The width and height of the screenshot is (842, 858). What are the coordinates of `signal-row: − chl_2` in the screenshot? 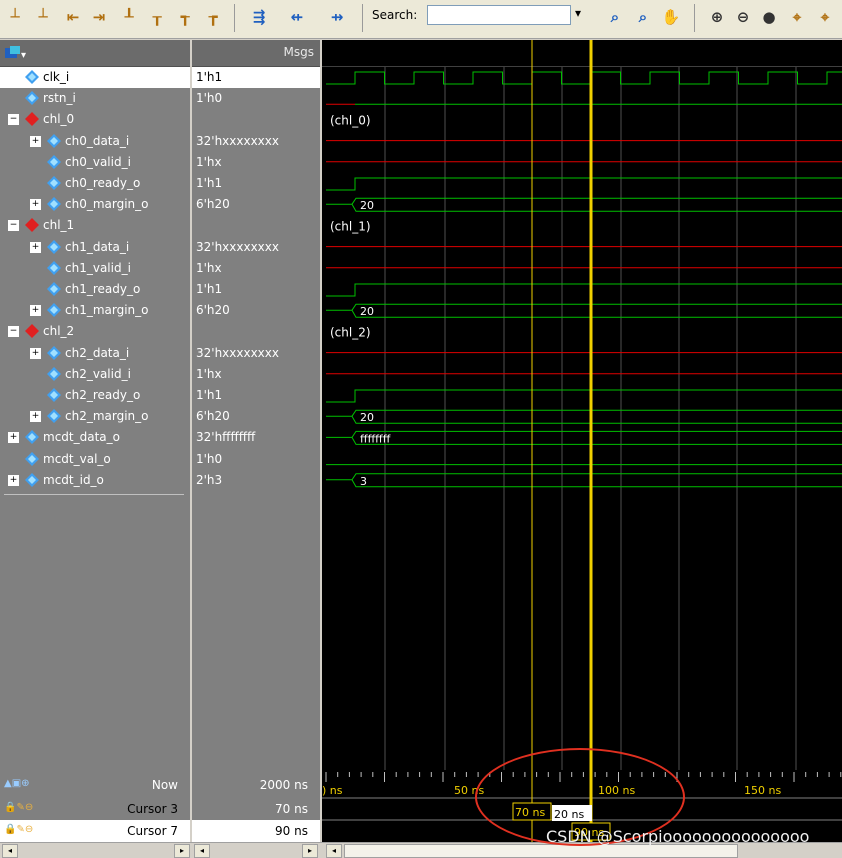 It's located at (95, 331).